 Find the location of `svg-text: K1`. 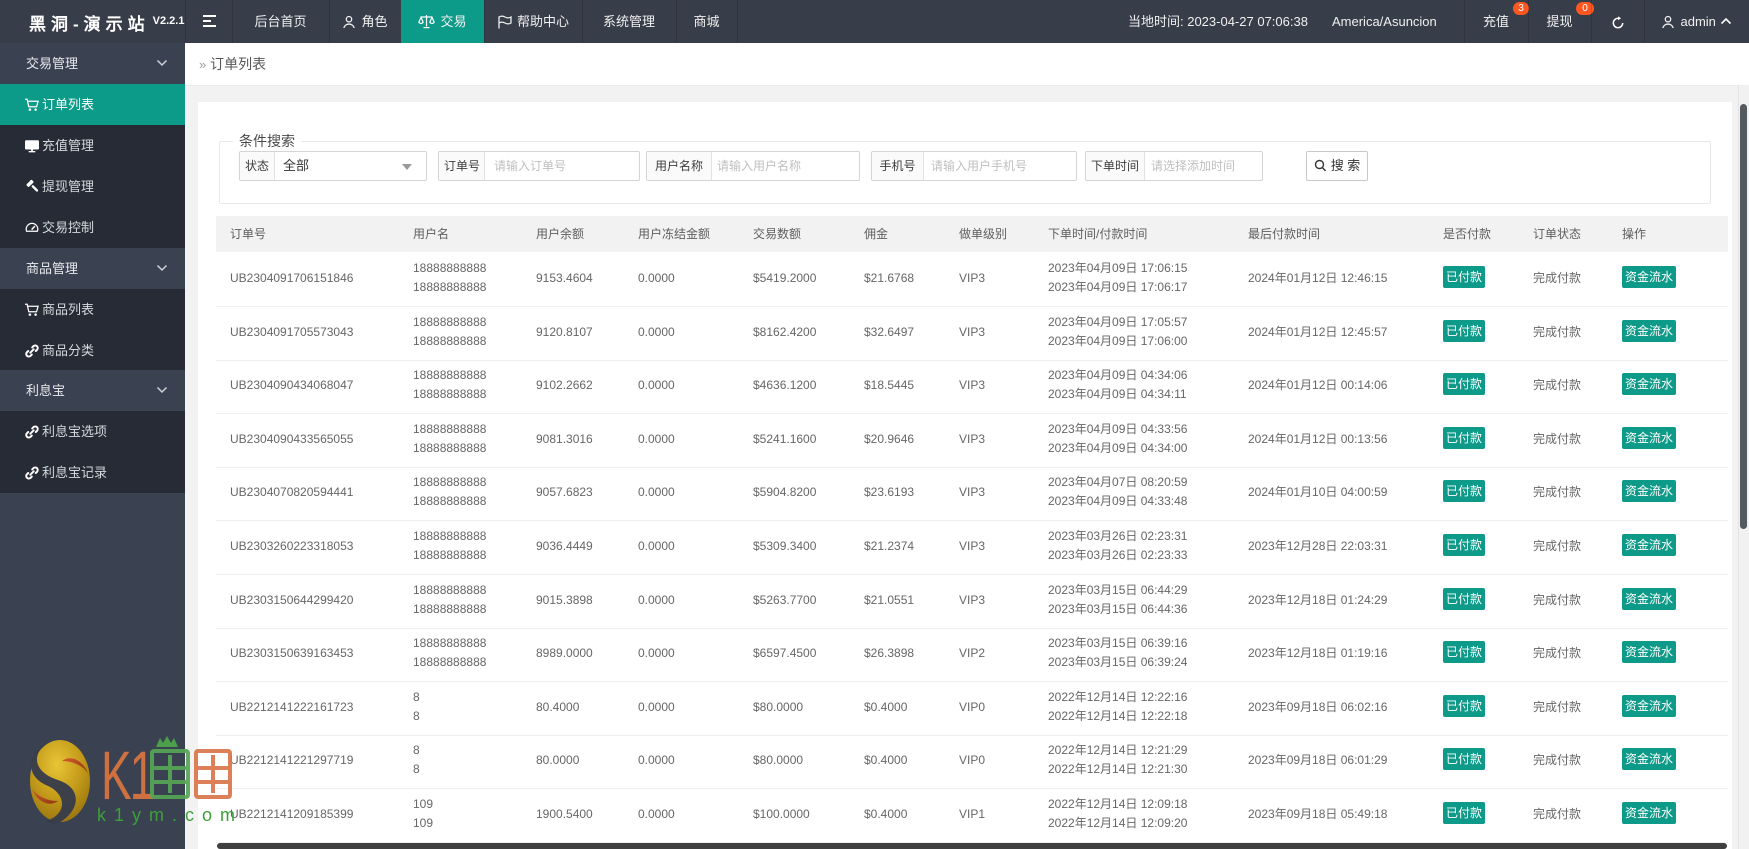

svg-text: K1 is located at coordinates (127, 776).